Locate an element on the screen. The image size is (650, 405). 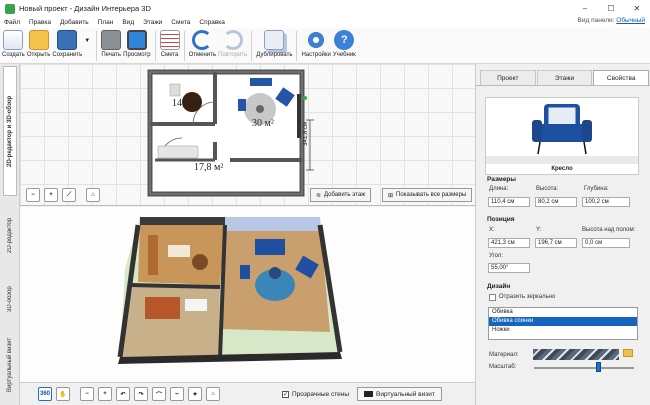
home-icon: ⌂ is located at coordinates (93, 195).